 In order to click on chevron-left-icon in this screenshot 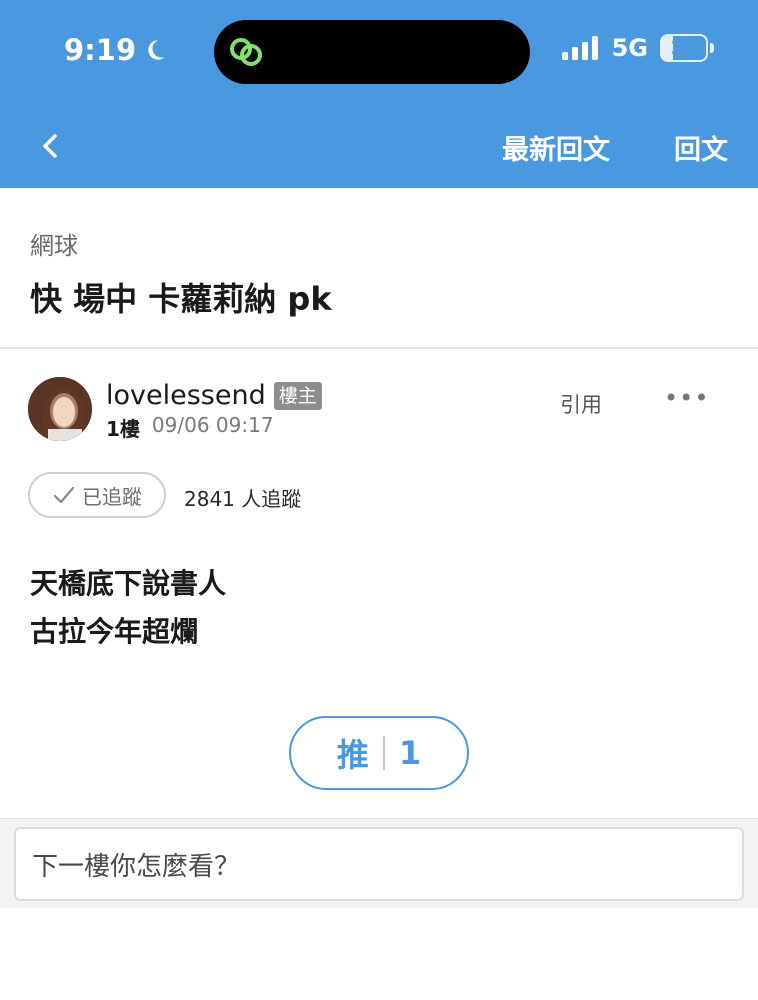, I will do `click(50, 146)`.